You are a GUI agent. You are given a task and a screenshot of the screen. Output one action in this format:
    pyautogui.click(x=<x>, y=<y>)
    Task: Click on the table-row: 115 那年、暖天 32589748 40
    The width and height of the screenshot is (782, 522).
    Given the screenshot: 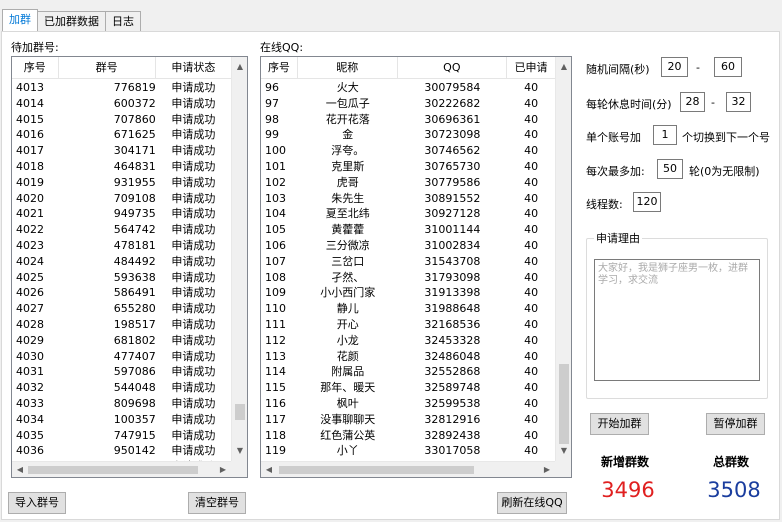 What is the action you would take?
    pyautogui.click(x=408, y=388)
    